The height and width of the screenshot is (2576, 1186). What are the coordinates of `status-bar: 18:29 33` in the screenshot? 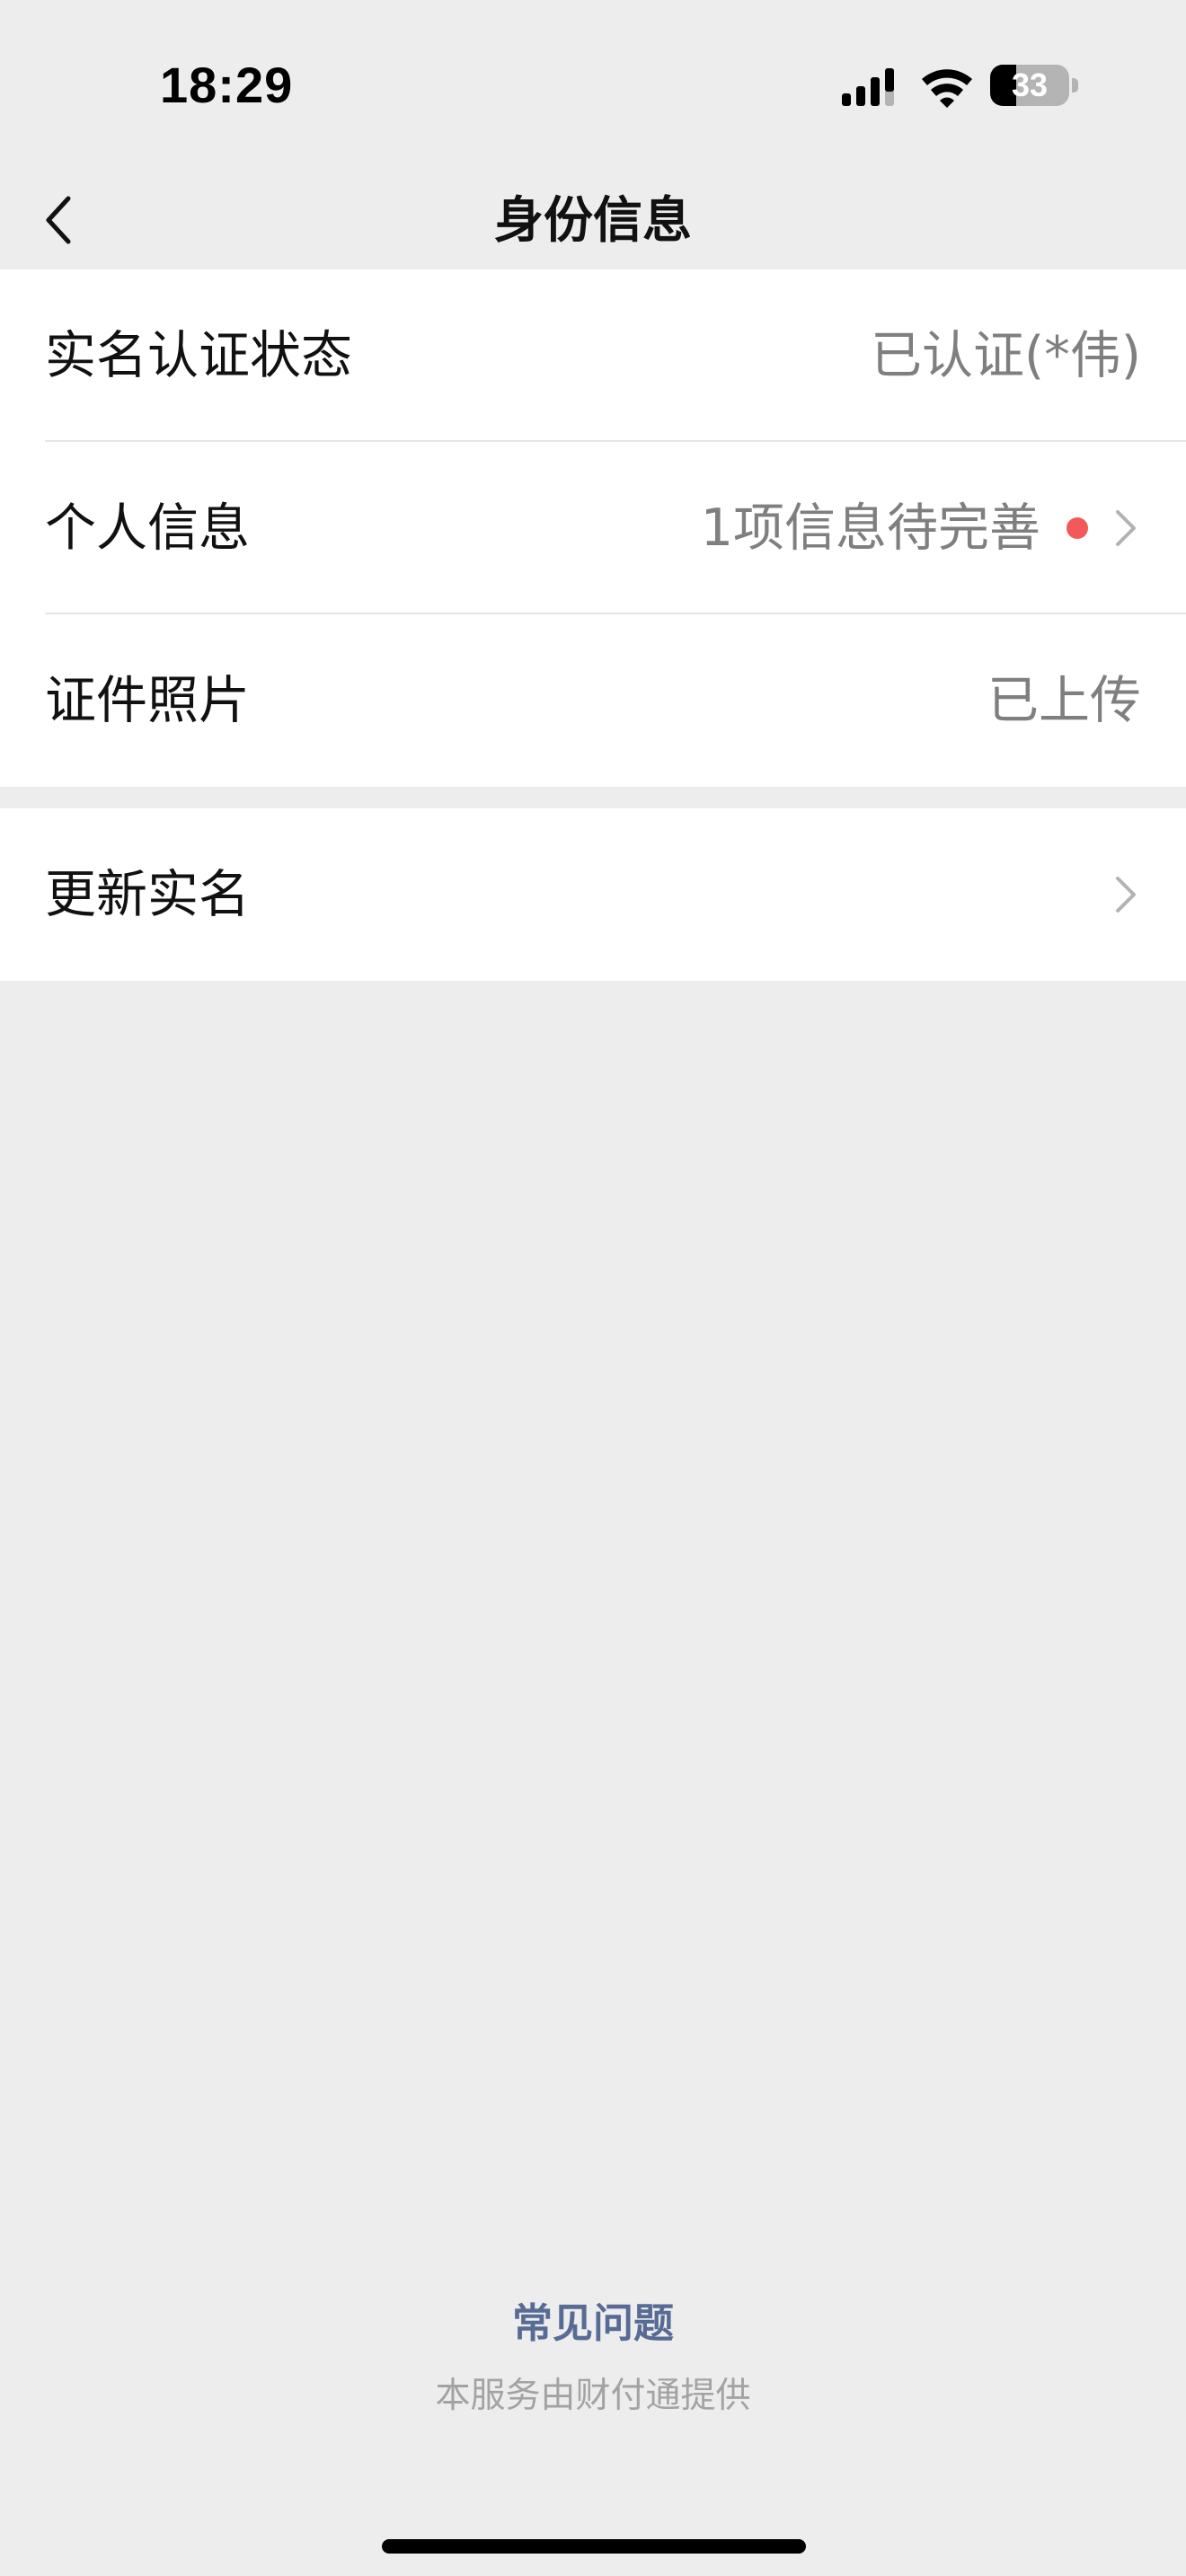 It's located at (593, 85).